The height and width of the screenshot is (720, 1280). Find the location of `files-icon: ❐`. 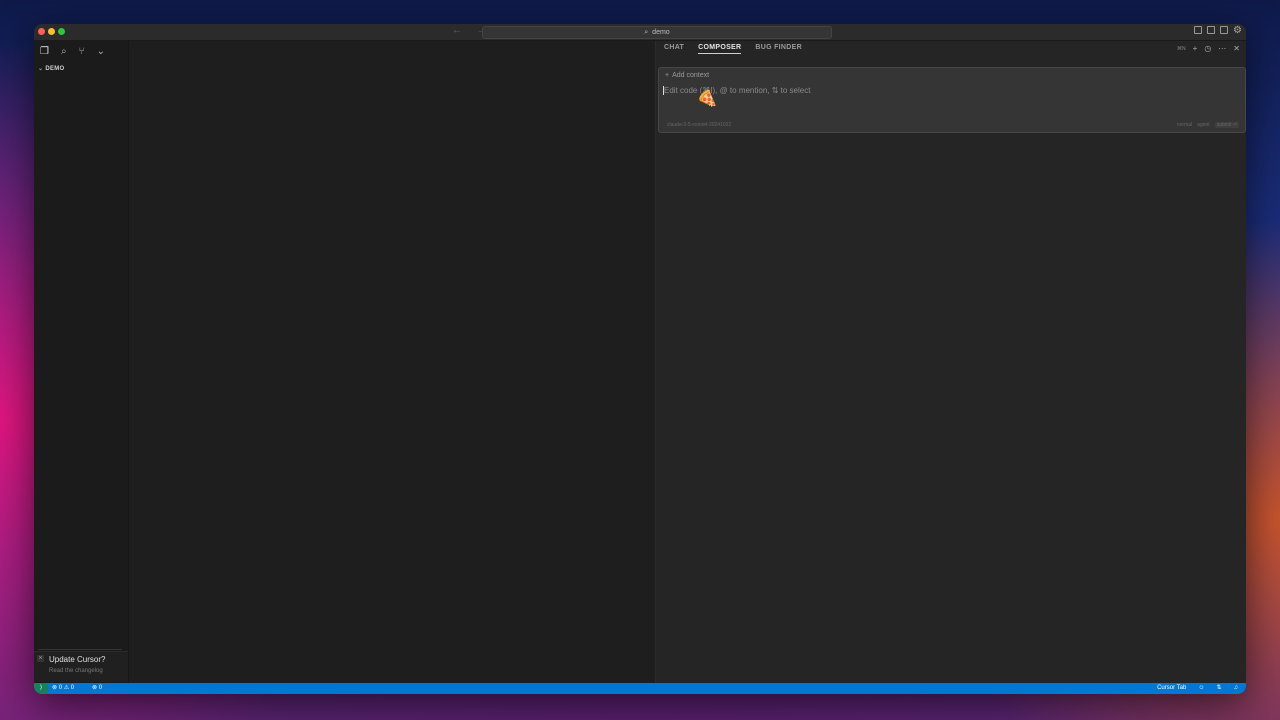

files-icon: ❐ is located at coordinates (44, 51).